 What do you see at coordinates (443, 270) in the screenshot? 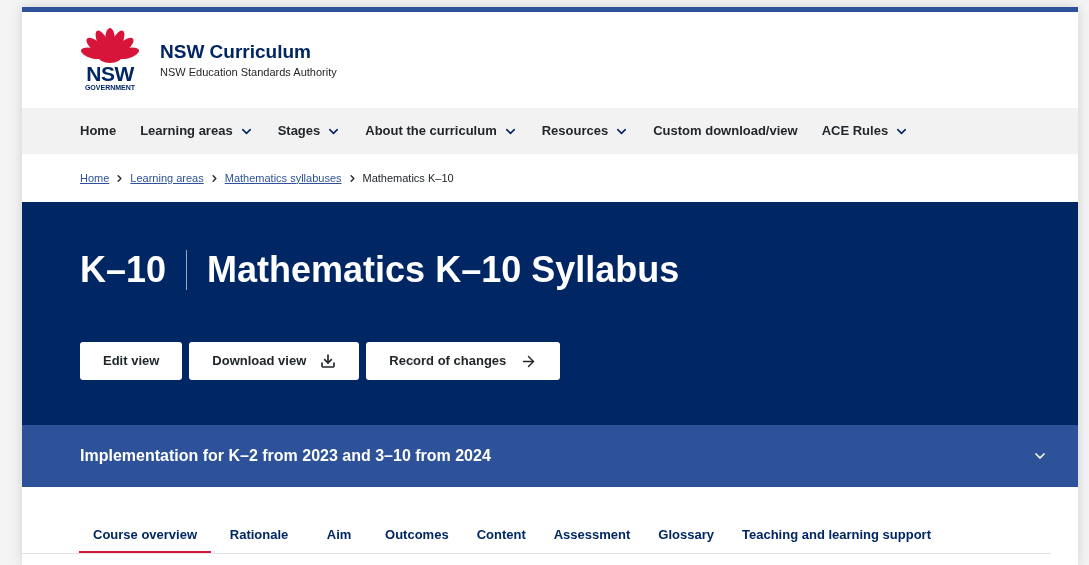
I see `page-title: Mathematics K–10 Syllabus` at bounding box center [443, 270].